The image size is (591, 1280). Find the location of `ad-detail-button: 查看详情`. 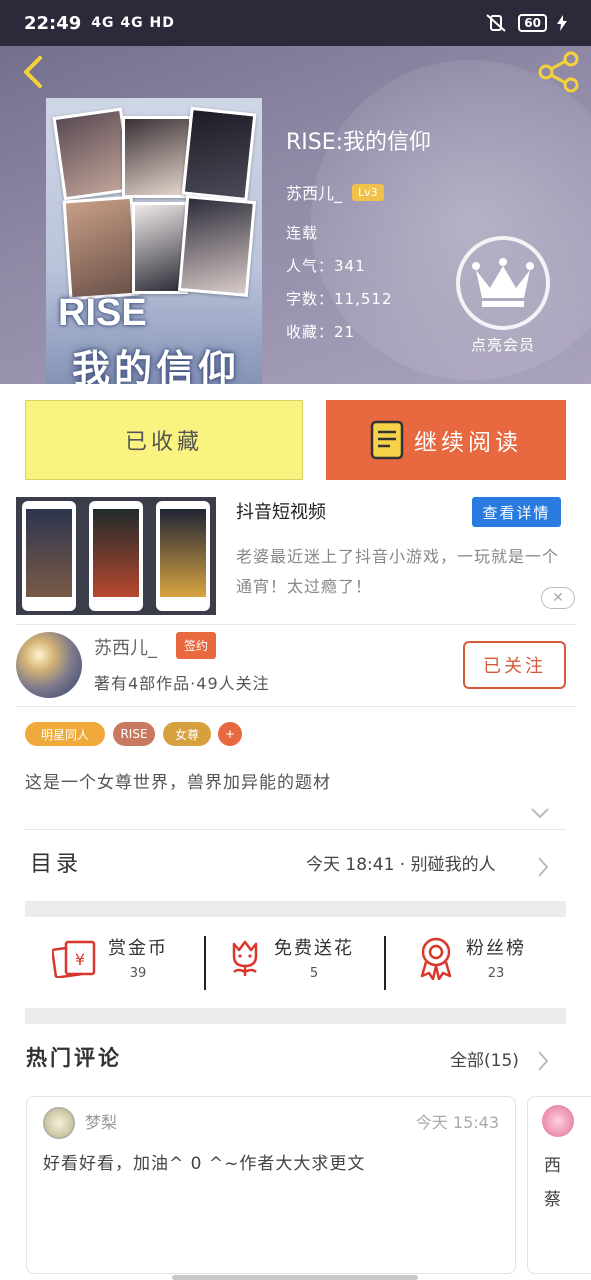

ad-detail-button: 查看详情 is located at coordinates (516, 512).